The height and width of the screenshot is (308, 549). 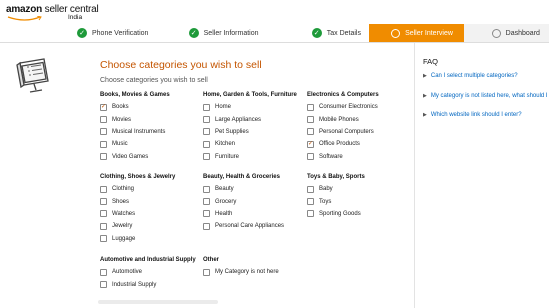 What do you see at coordinates (124, 213) in the screenshot?
I see `checkbox-label: Watches` at bounding box center [124, 213].